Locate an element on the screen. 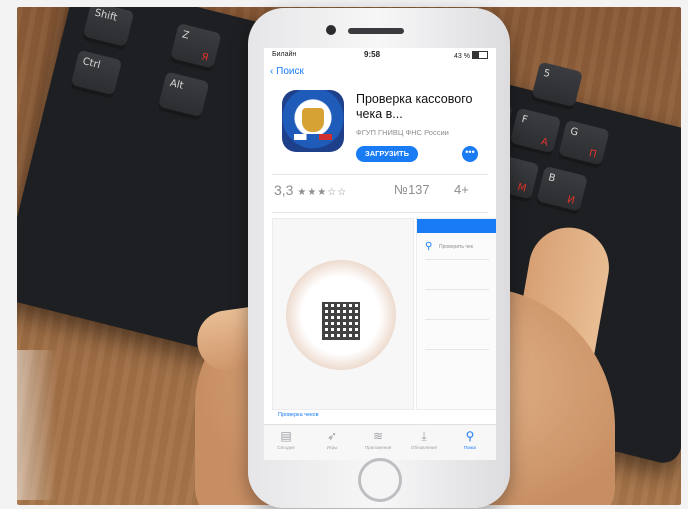 The image size is (688, 509). tab-today: ▤ Сегодня is located at coordinates (286, 439).